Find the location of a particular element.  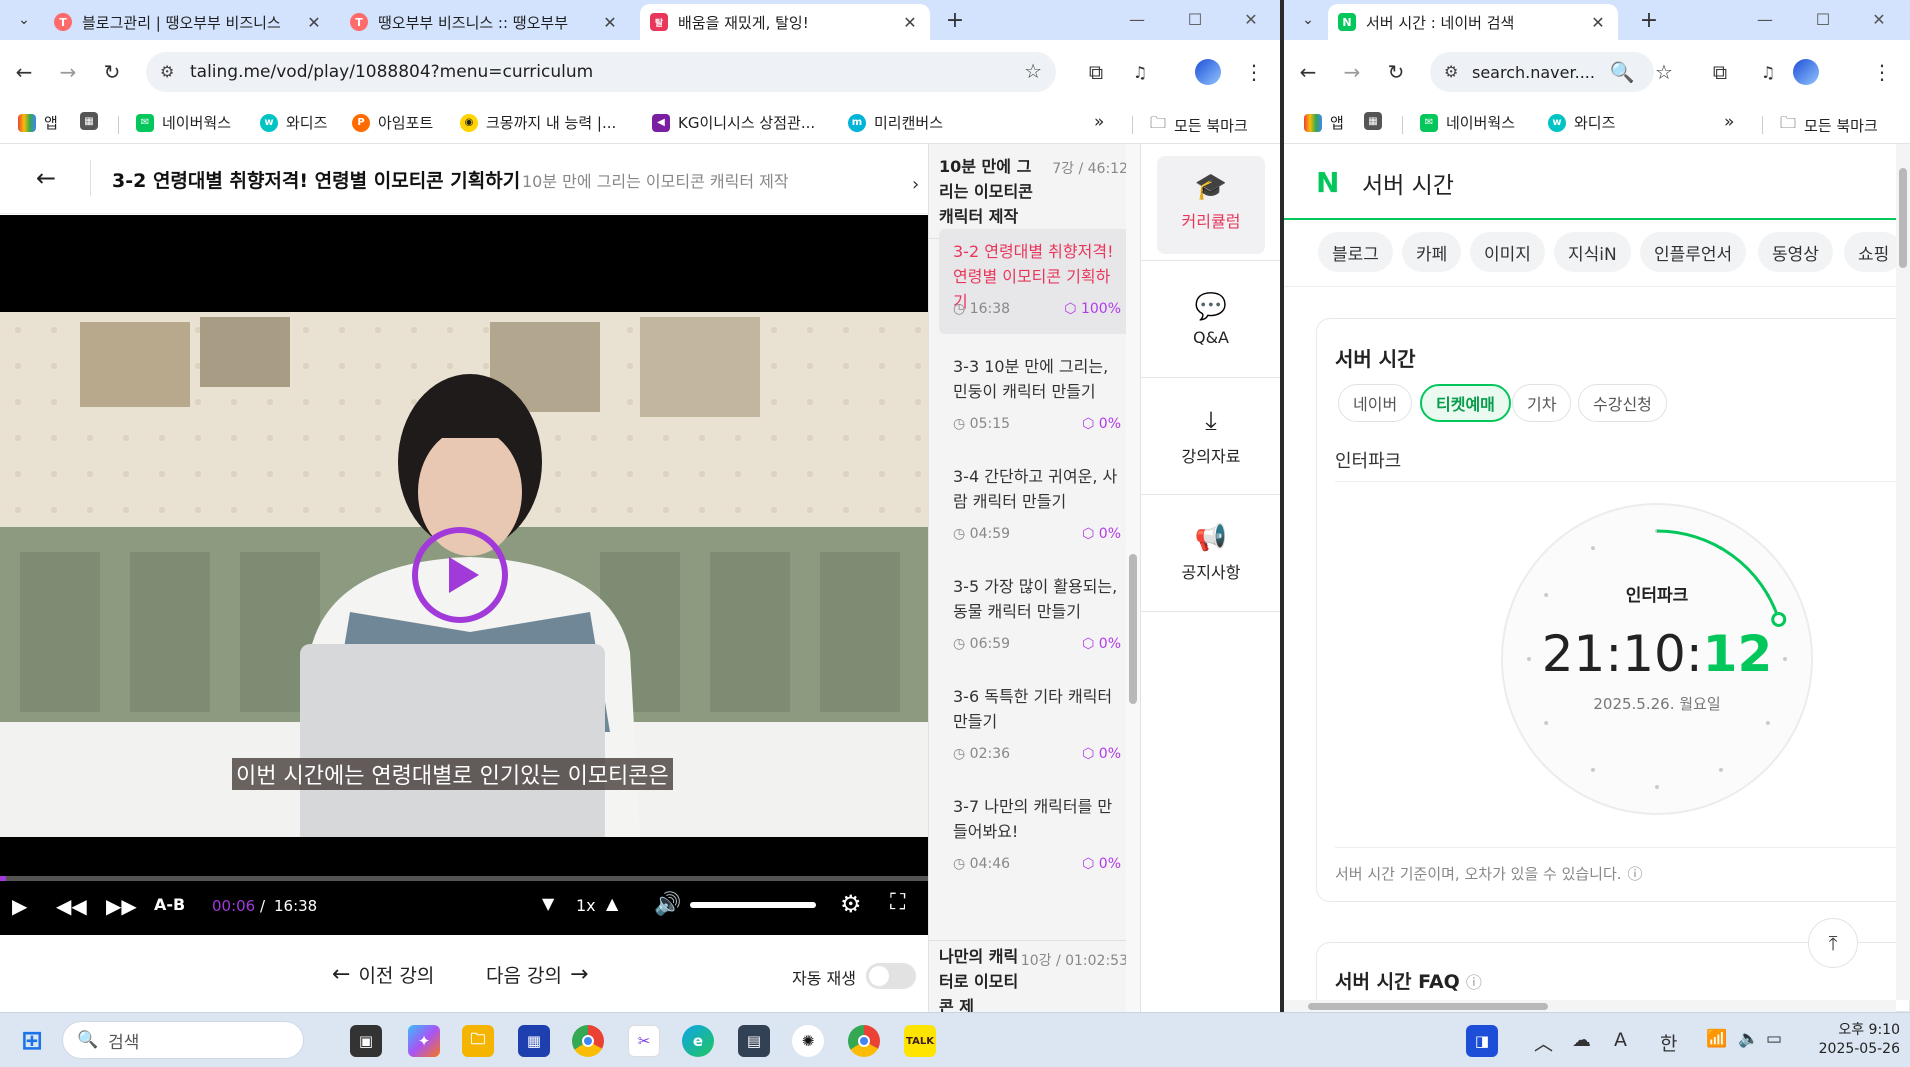

bookmark-grid: ▦ is located at coordinates (93, 121).